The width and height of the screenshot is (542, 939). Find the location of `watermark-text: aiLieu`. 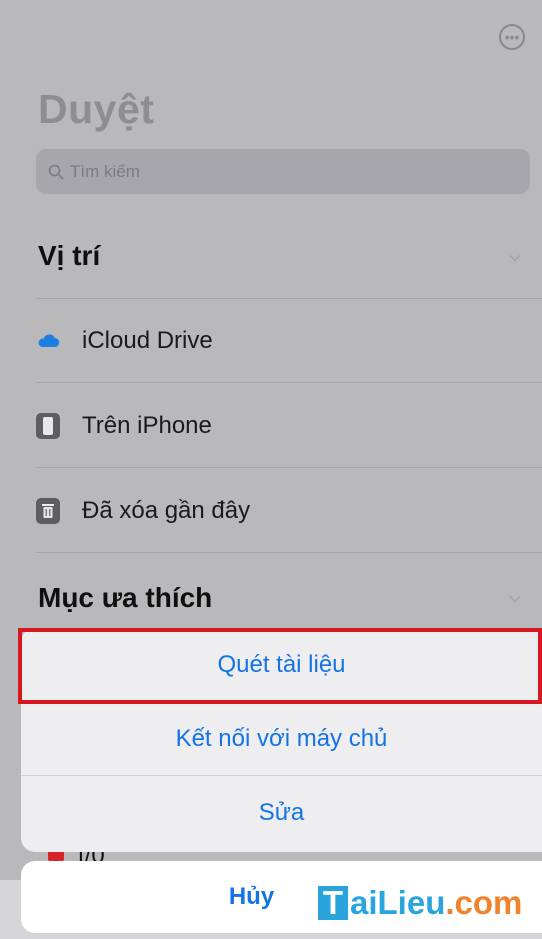

watermark-text: aiLieu is located at coordinates (398, 902).